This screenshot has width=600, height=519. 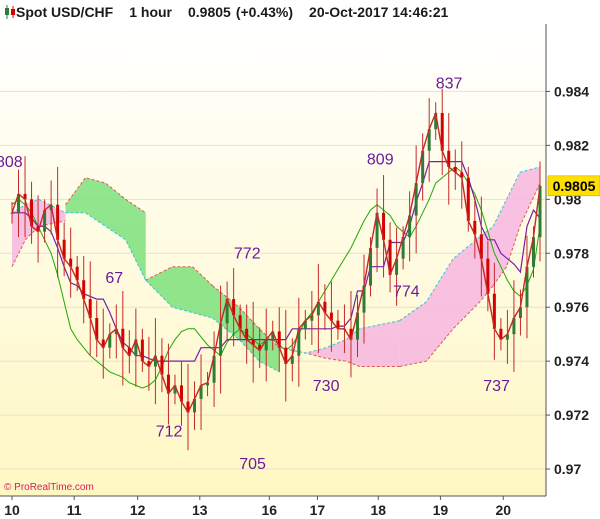 What do you see at coordinates (571, 253) in the screenshot?
I see `y-tick-label: 0.978` at bounding box center [571, 253].